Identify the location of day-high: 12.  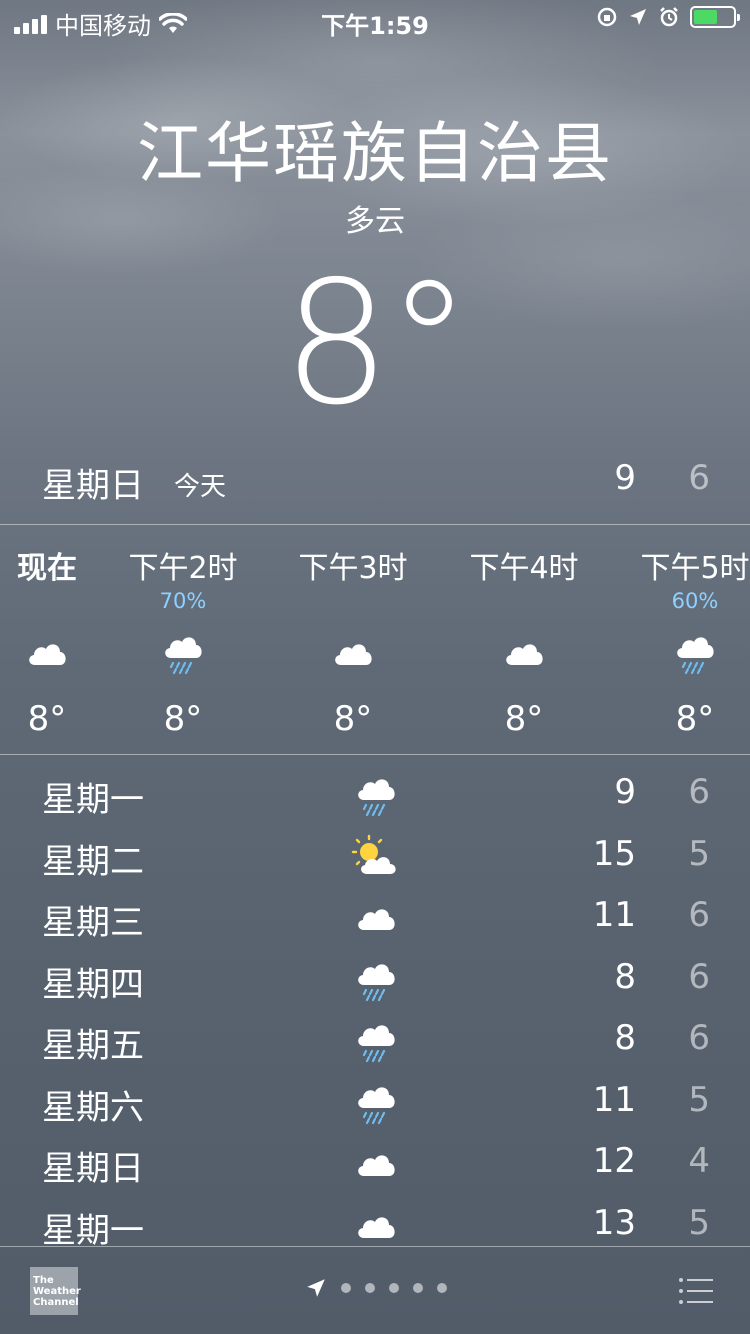
(614, 1161).